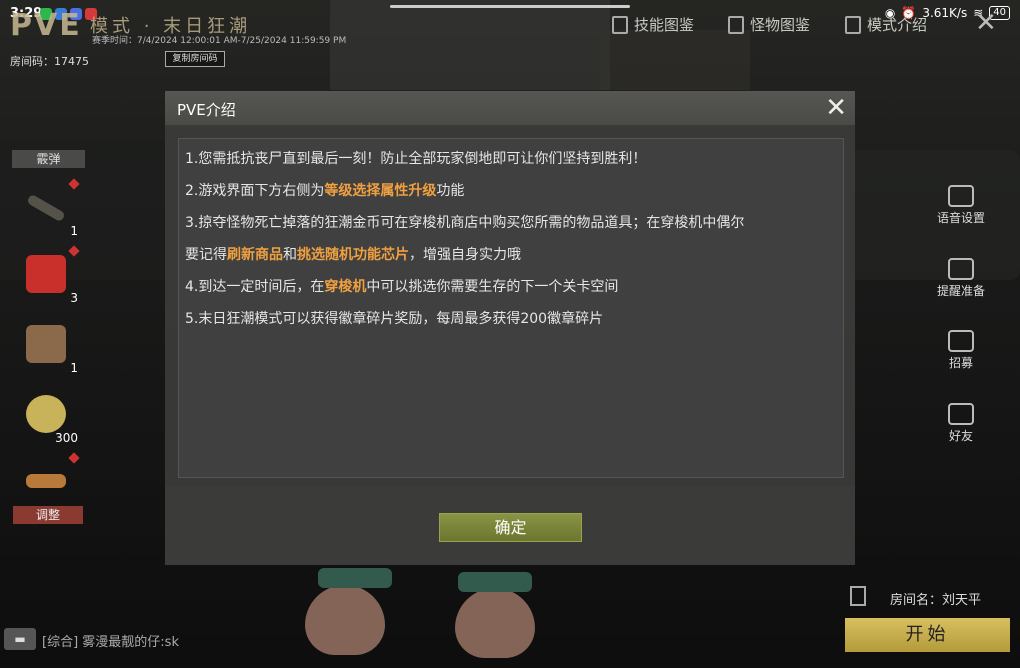 This screenshot has height=668, width=1020. I want to click on mode-intro-button: 模式介绍, so click(886, 24).